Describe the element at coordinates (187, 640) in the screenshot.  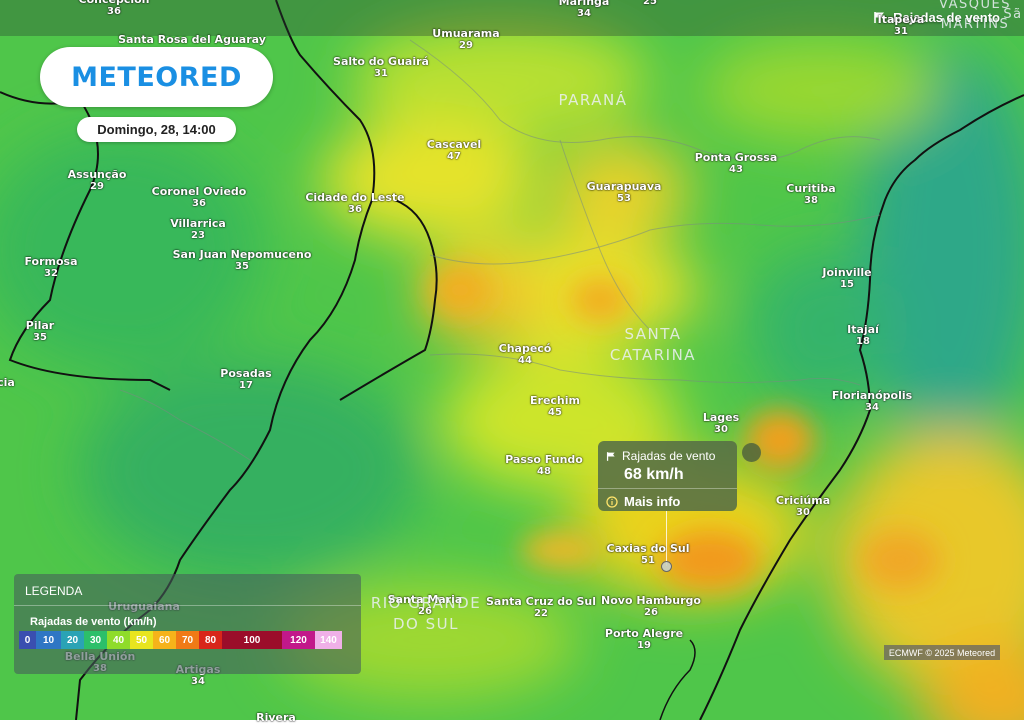
I see `legend-stop: 70` at that location.